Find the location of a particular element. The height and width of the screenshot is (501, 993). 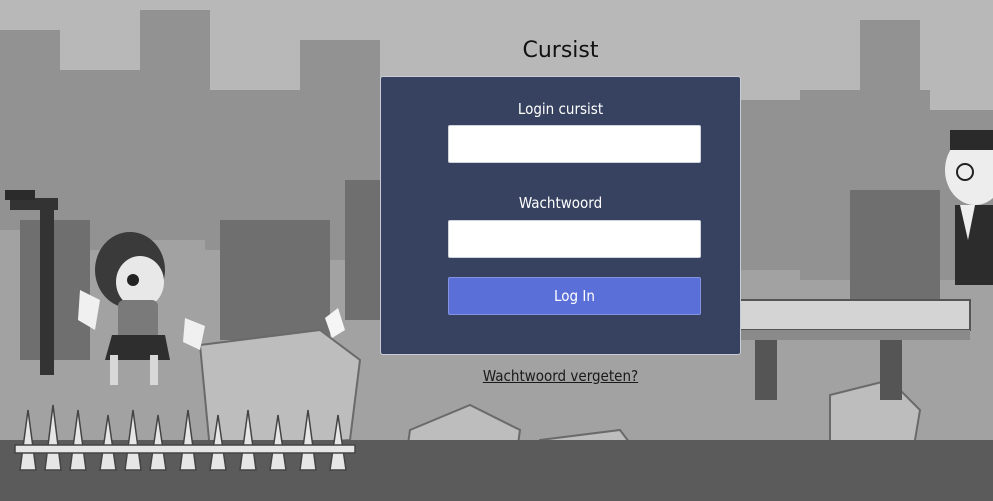

forgot-password-link: Wachtwoord vergeten? is located at coordinates (560, 376).